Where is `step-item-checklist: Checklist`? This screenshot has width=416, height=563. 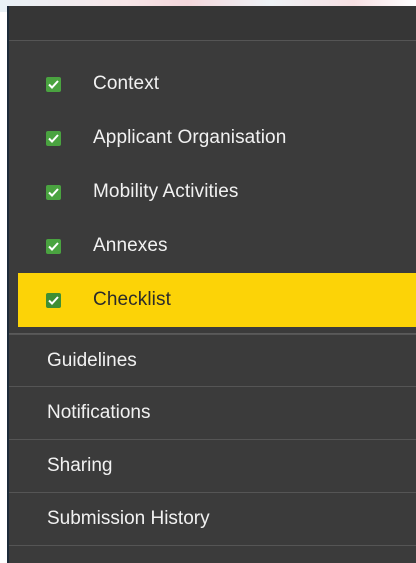 step-item-checklist: Checklist is located at coordinates (217, 300).